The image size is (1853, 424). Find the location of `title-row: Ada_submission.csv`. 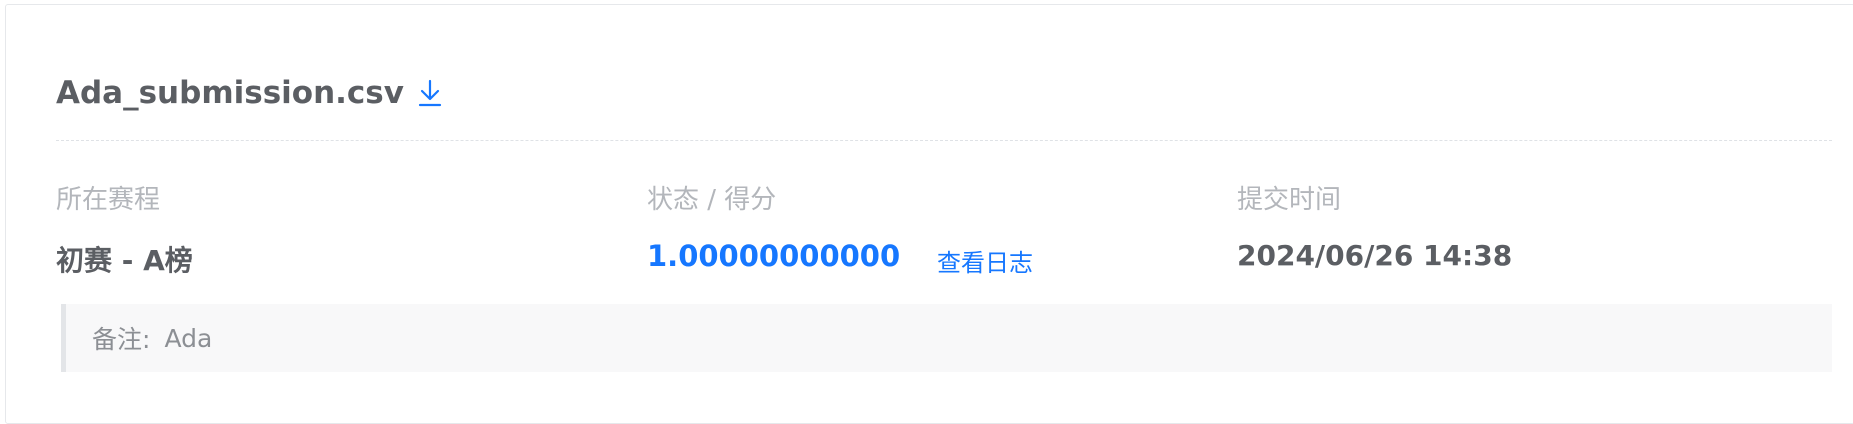

title-row: Ada_submission.csv is located at coordinates (250, 93).